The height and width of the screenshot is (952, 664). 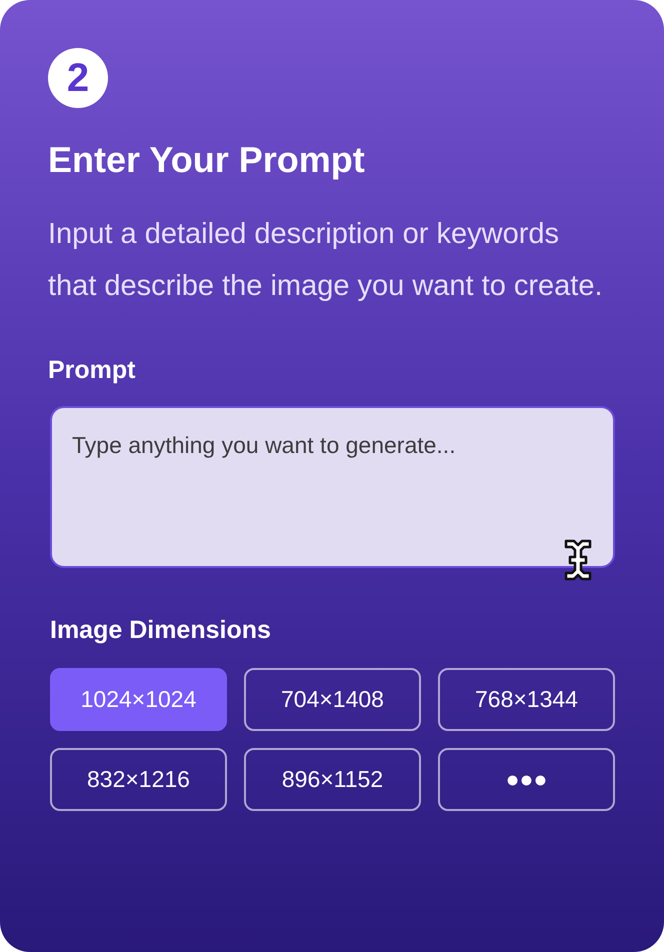 I want to click on dimension-option: 896×1152, so click(x=332, y=779).